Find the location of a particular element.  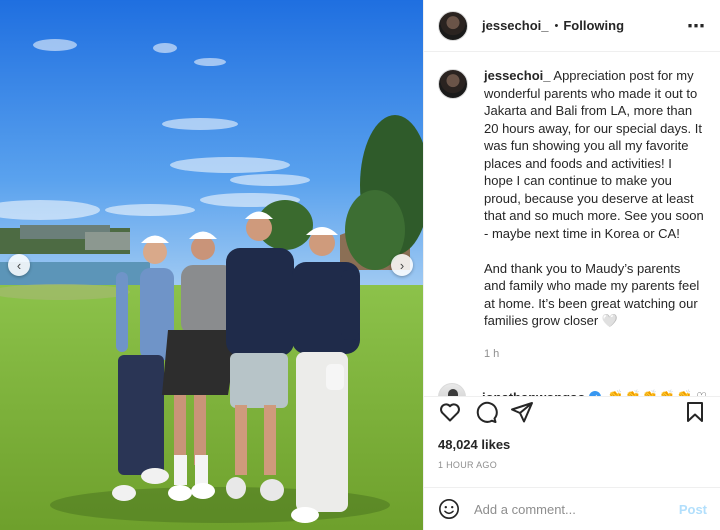

caption-avatar is located at coordinates (453, 84).